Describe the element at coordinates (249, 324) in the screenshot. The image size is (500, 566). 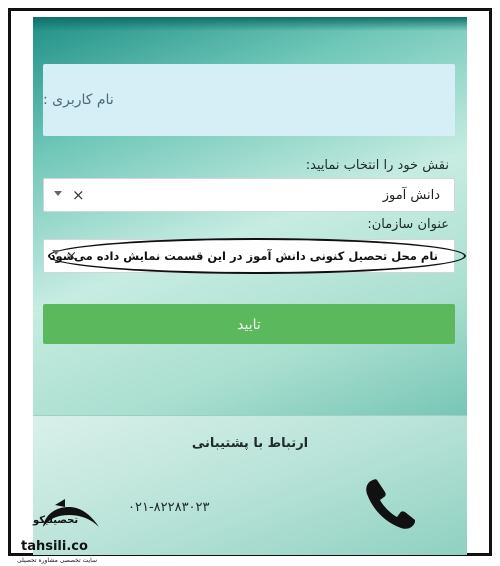
I see `submit-button: تایید` at that location.